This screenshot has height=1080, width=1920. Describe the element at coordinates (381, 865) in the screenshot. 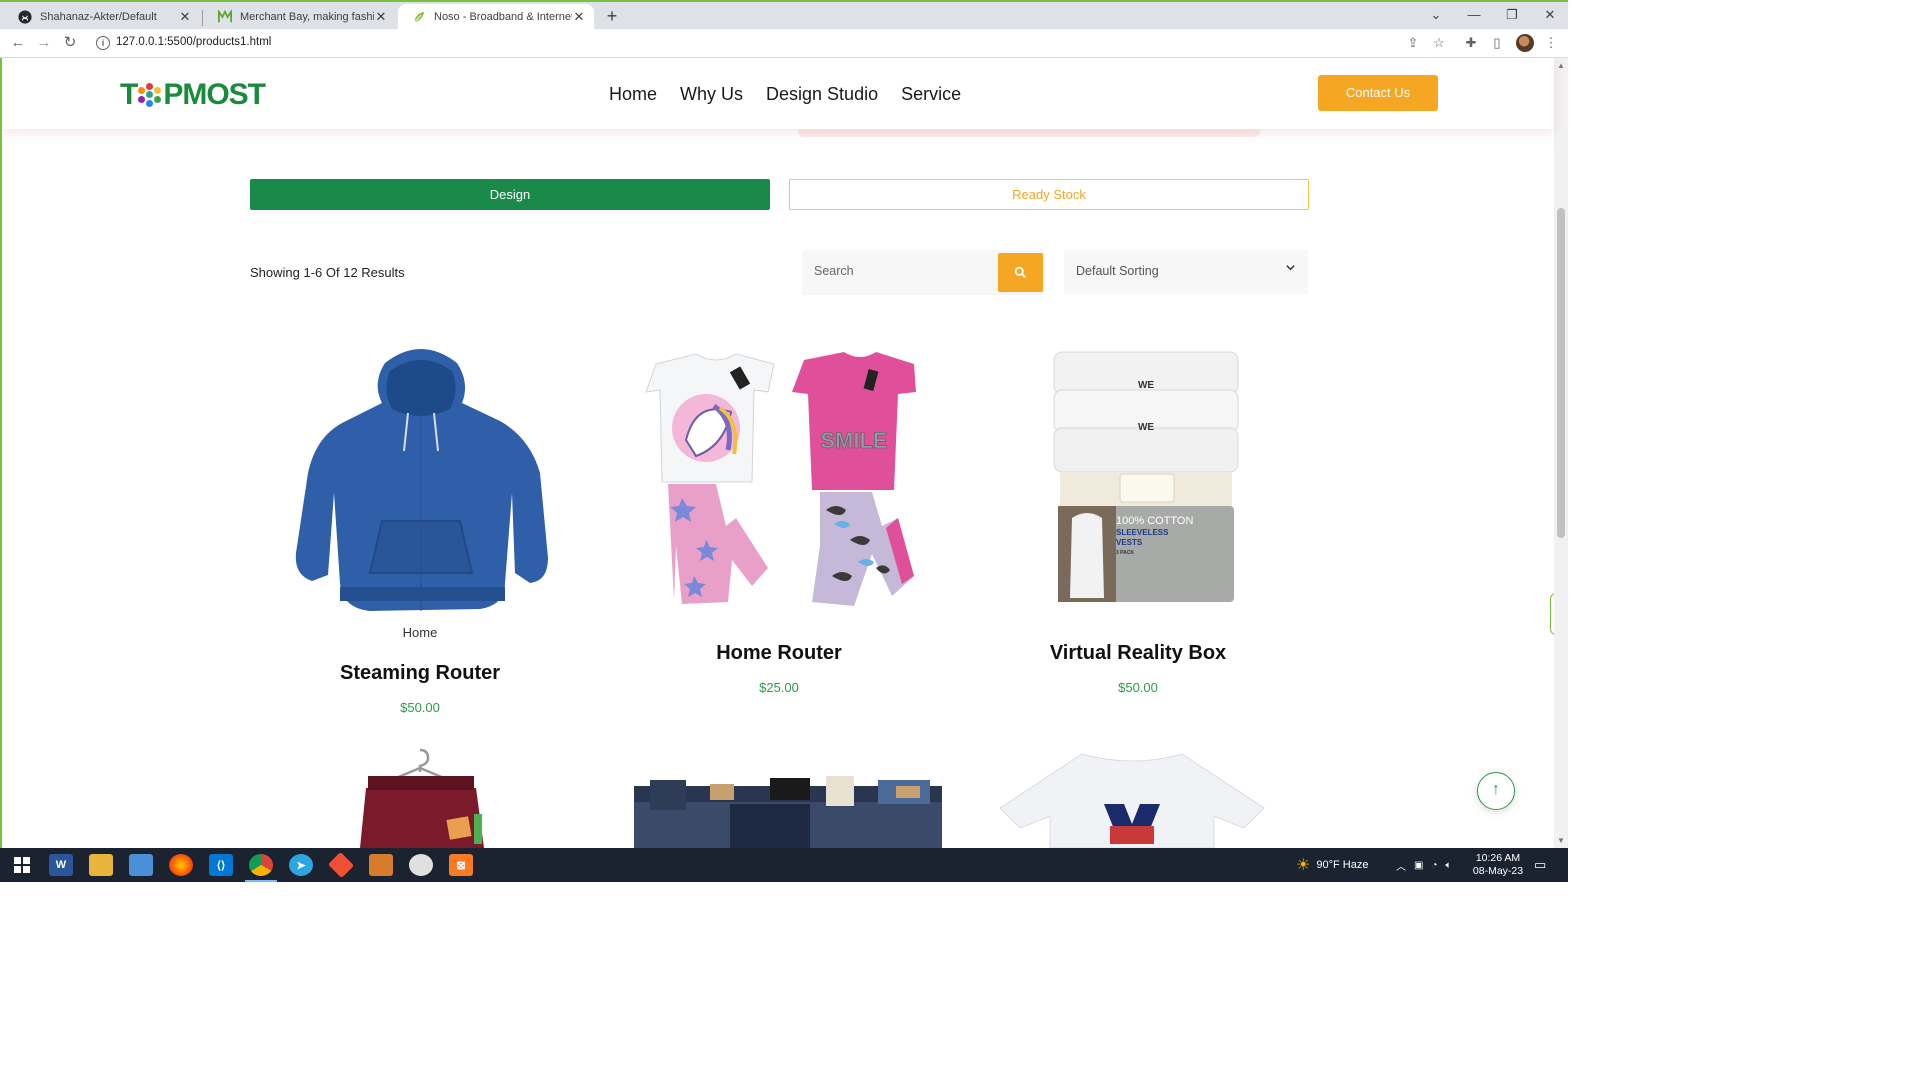

I see `sublime-icon` at that location.